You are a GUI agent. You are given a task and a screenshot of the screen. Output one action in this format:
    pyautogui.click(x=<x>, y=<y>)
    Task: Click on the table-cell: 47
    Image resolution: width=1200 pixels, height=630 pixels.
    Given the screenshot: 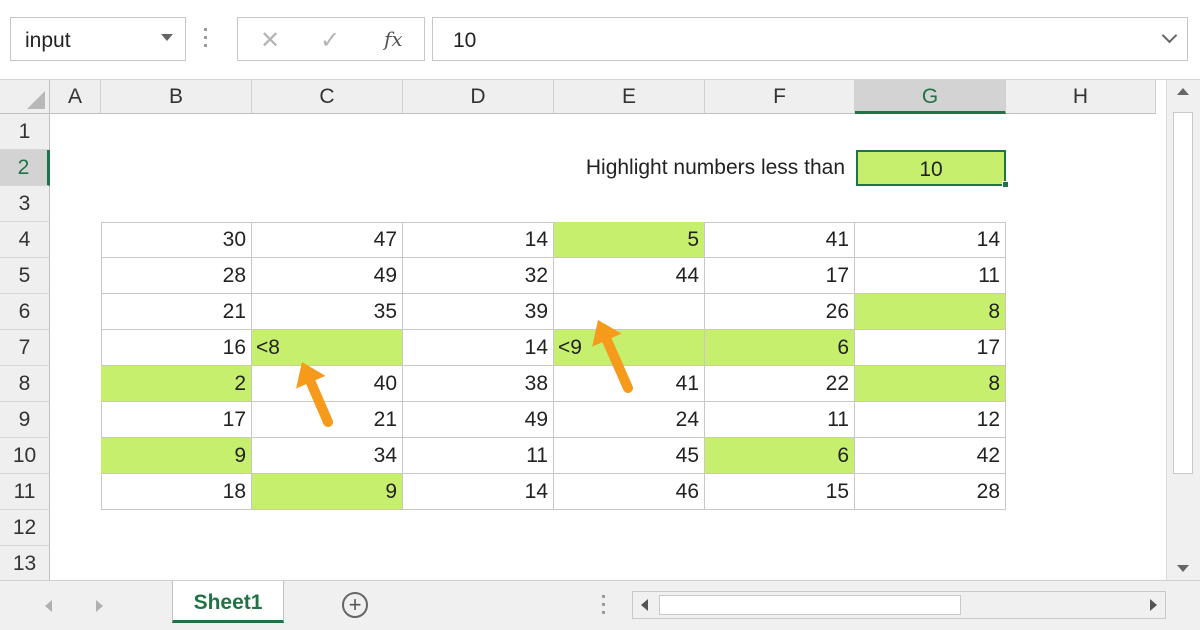 What is the action you would take?
    pyautogui.click(x=327, y=240)
    